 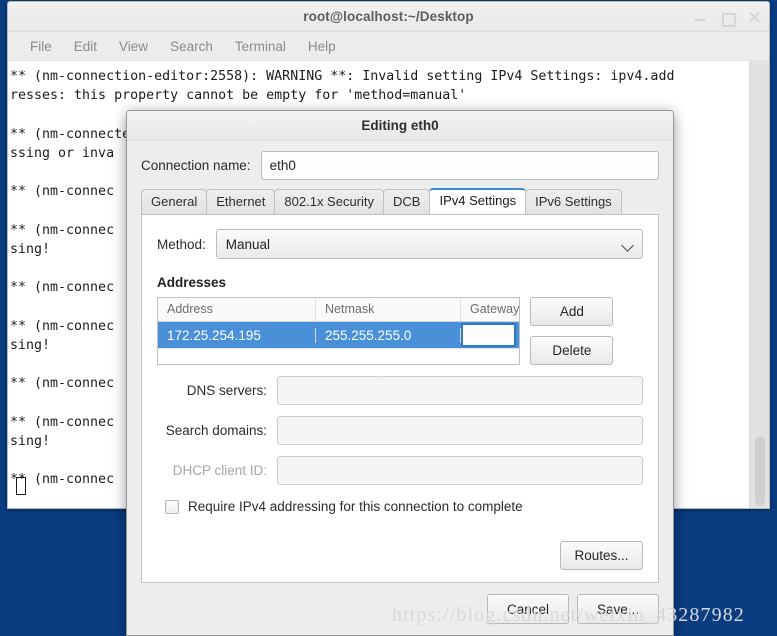 I want to click on menu-item-help: Help, so click(x=322, y=46).